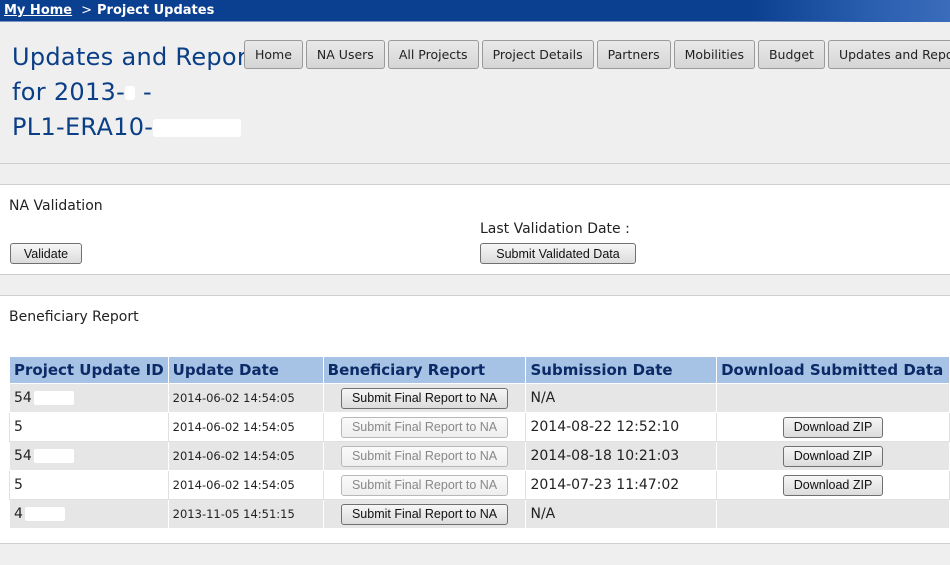 The width and height of the screenshot is (950, 565). I want to click on title-line-3: PL1-ERA10-, so click(141, 127).